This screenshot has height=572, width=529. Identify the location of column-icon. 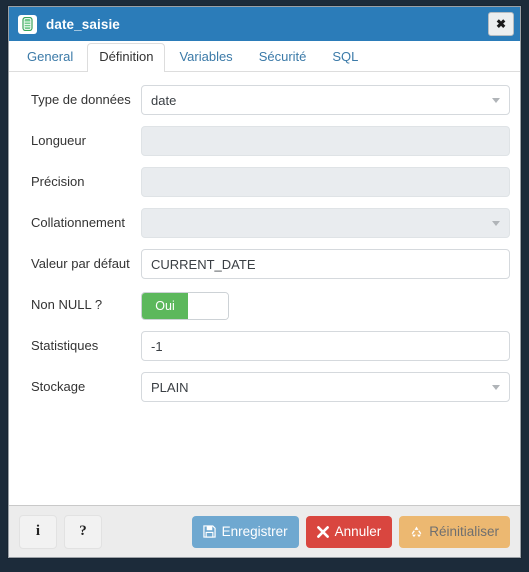
(27, 24).